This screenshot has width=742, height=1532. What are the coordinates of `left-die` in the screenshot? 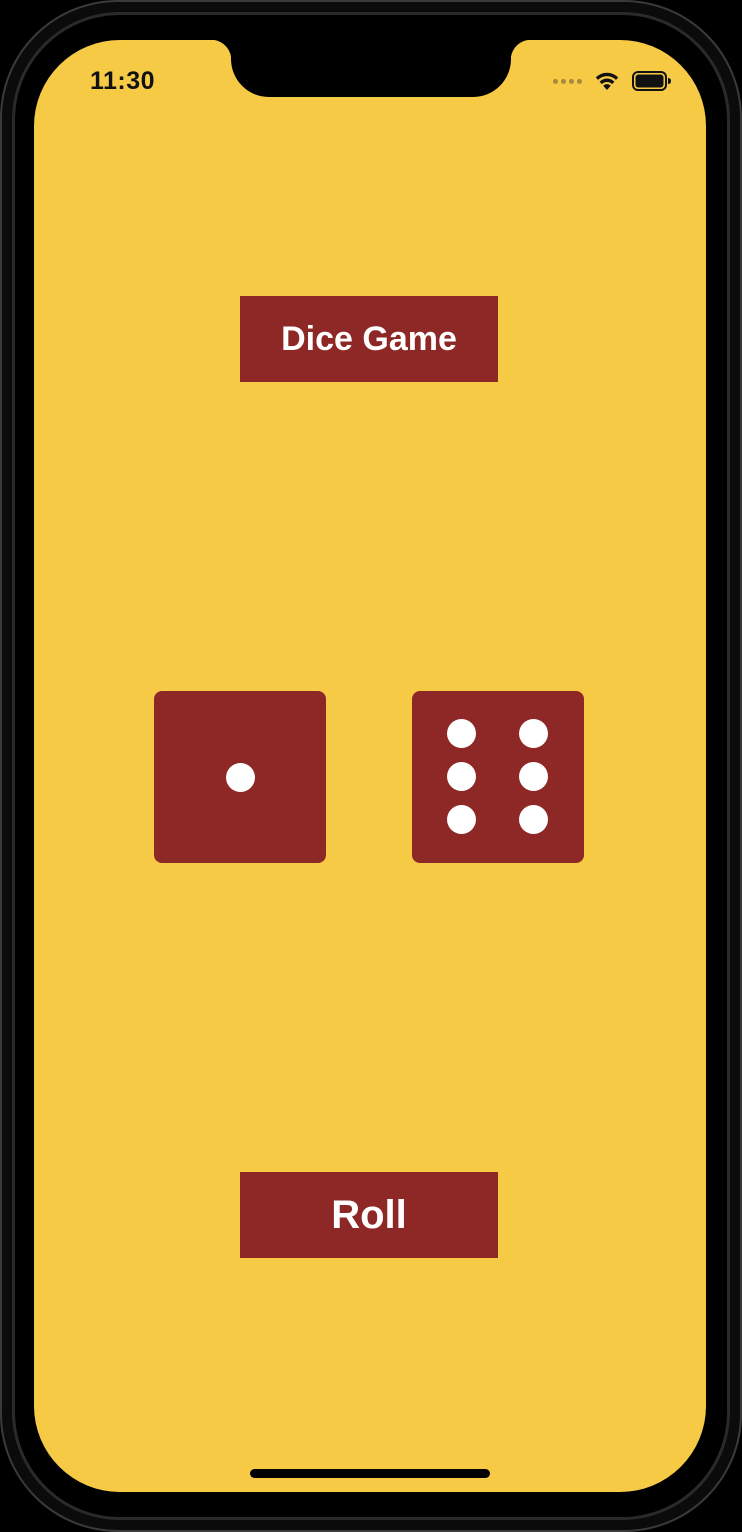 It's located at (240, 777).